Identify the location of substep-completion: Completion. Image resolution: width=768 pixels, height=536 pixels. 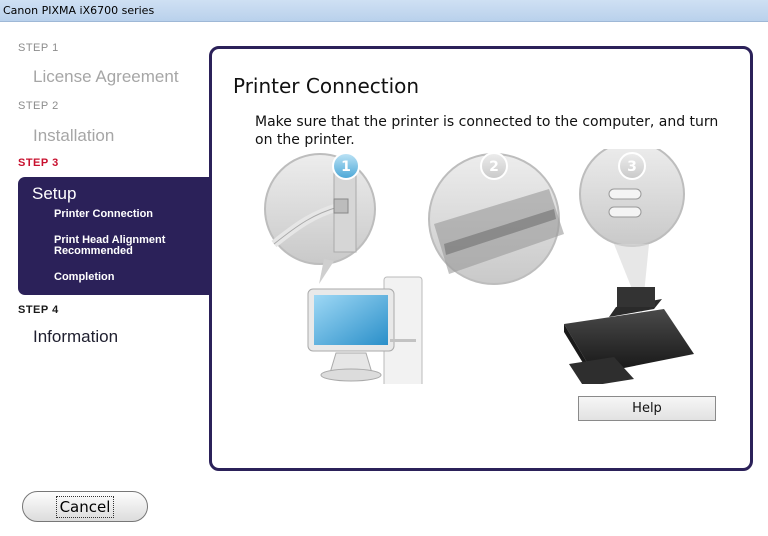
(84, 277).